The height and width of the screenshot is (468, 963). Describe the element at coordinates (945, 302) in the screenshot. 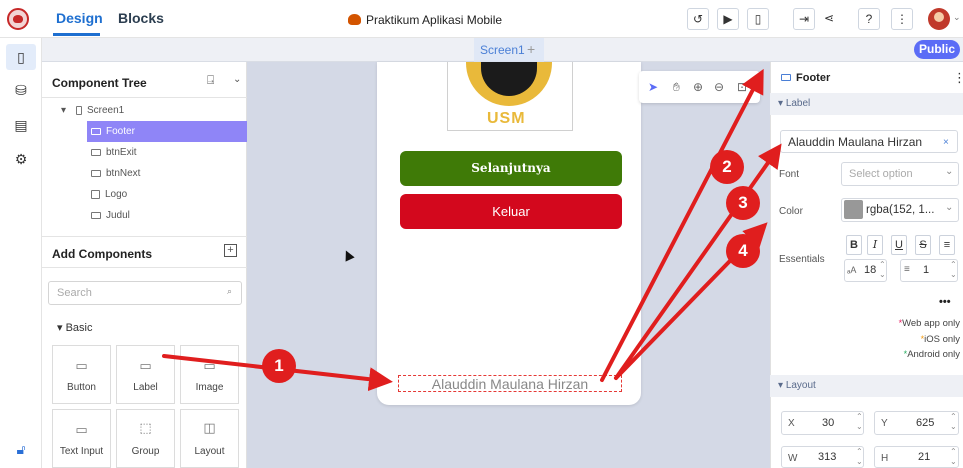

I see `more-options-icon: •••` at that location.